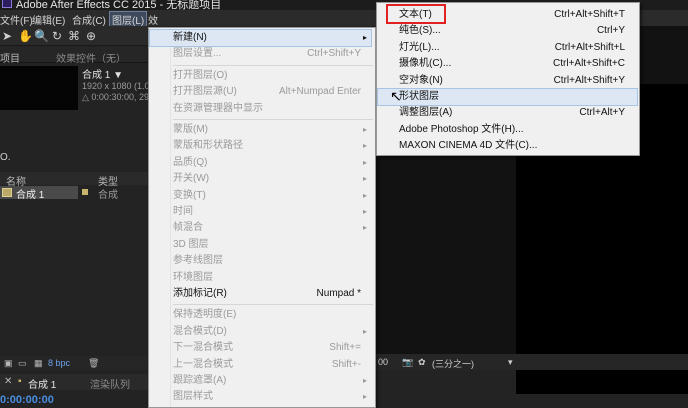  What do you see at coordinates (426, 113) in the screenshot?
I see `menu-item-label: 调整图层(A)` at bounding box center [426, 113].